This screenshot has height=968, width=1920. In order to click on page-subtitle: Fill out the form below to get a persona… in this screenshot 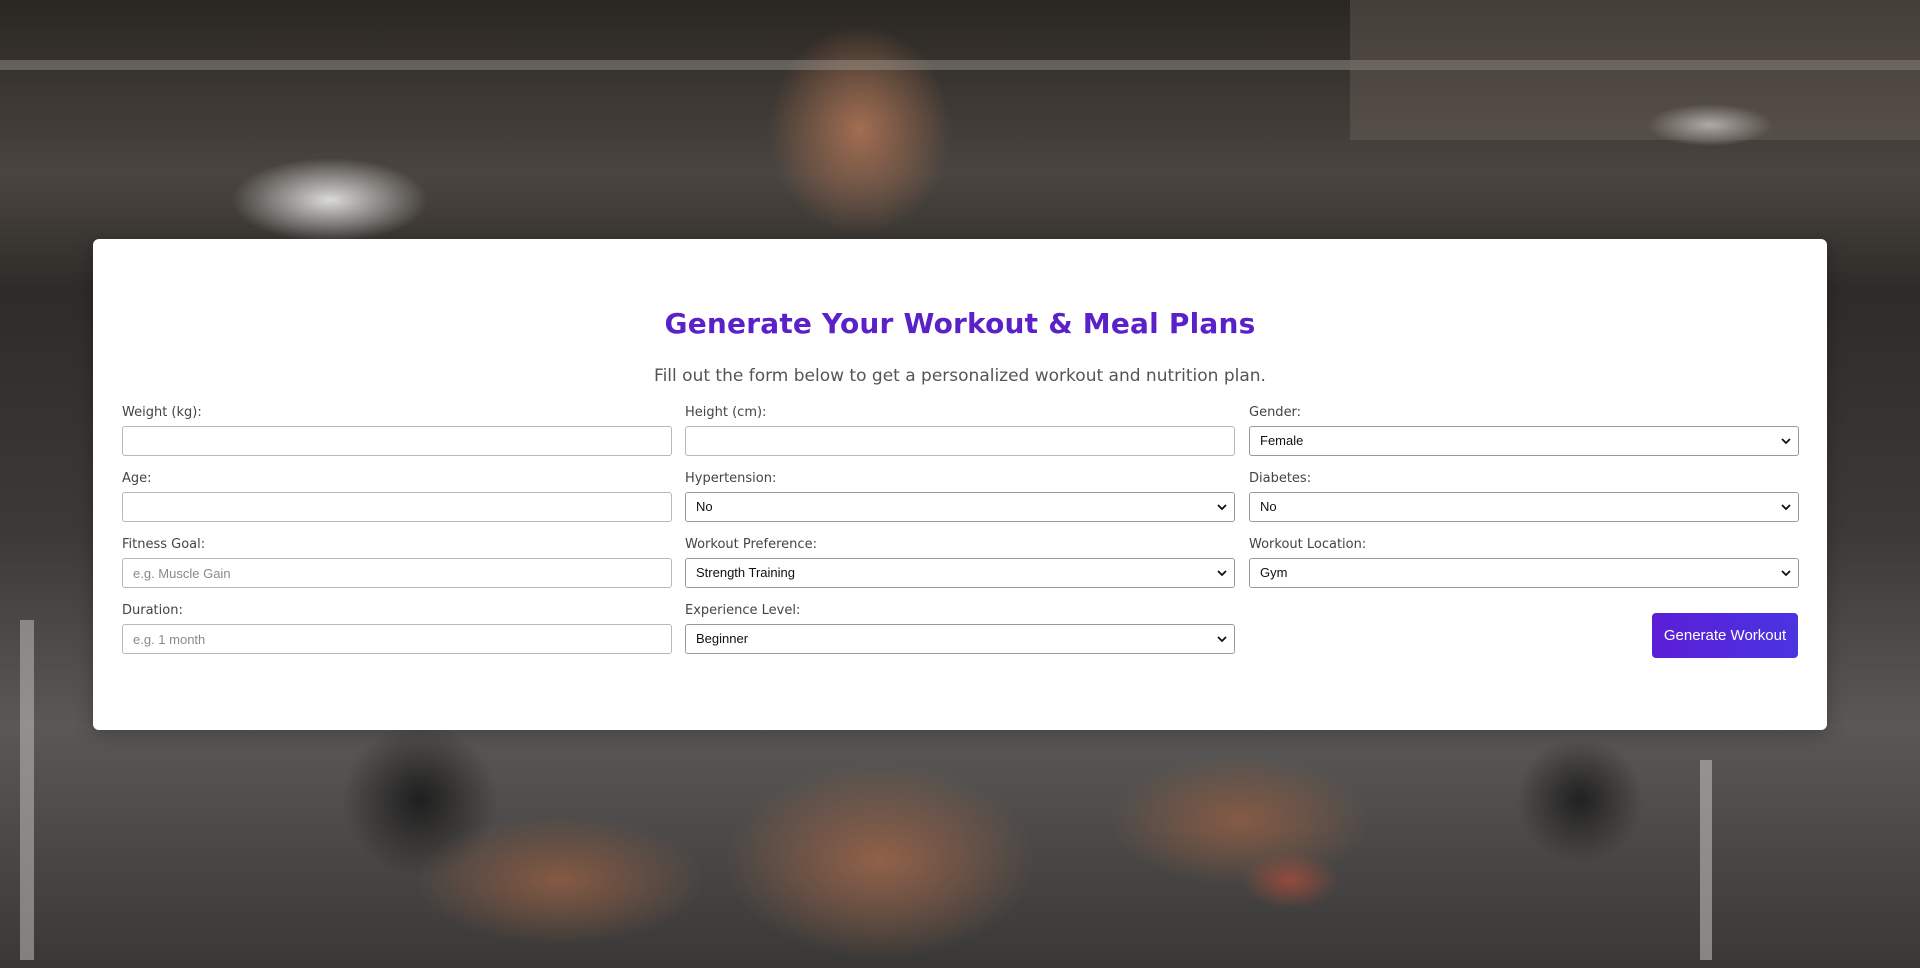, I will do `click(960, 376)`.